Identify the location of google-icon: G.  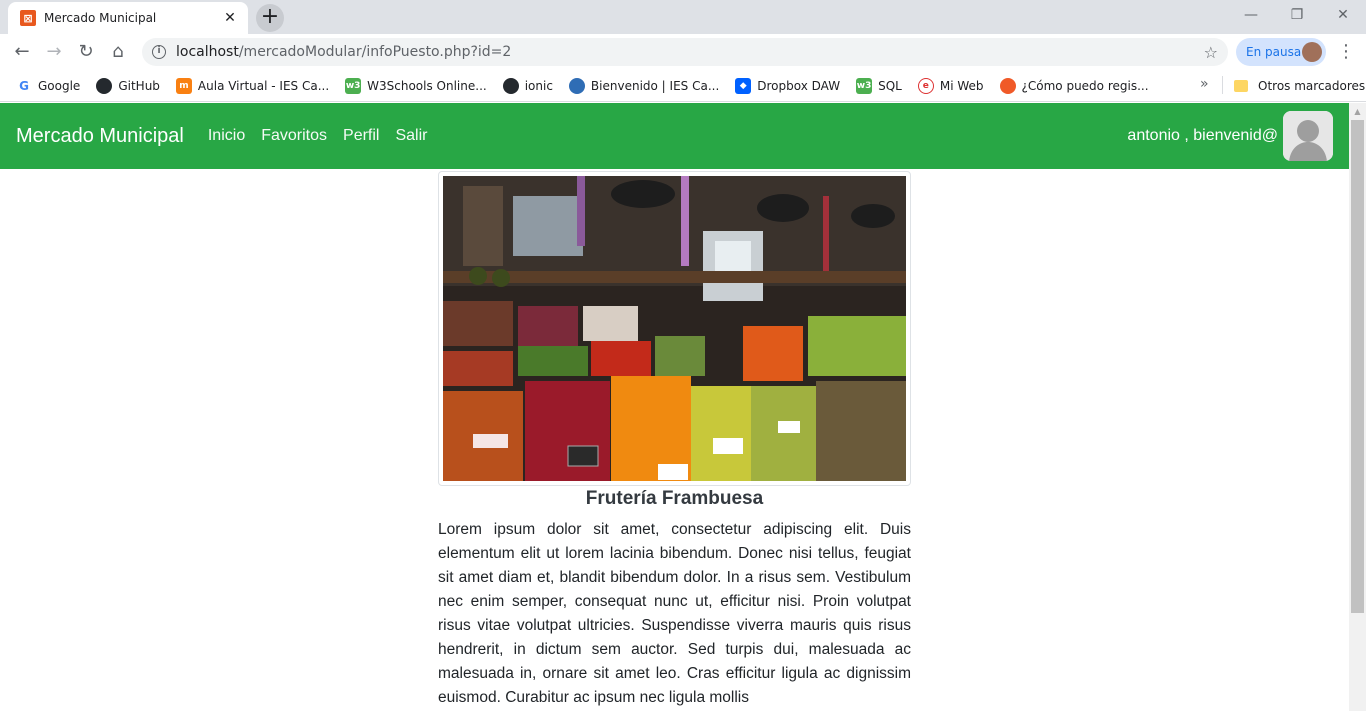
(24, 85).